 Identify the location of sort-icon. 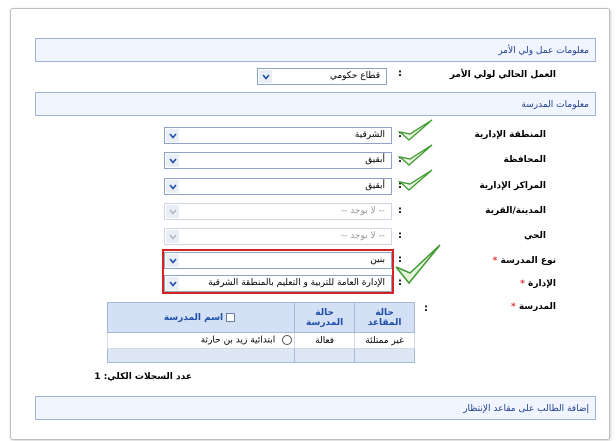
(231, 317).